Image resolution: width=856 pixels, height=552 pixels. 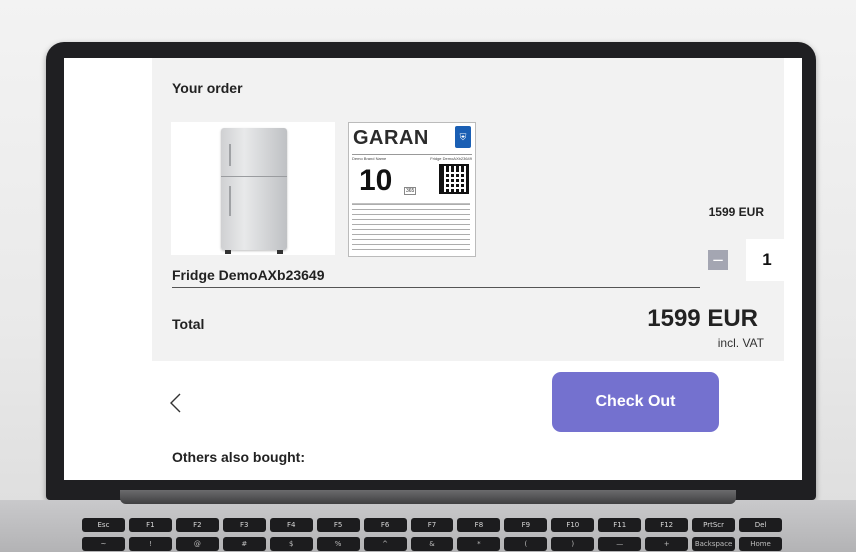 What do you see at coordinates (714, 544) in the screenshot?
I see `key: Backspace` at bounding box center [714, 544].